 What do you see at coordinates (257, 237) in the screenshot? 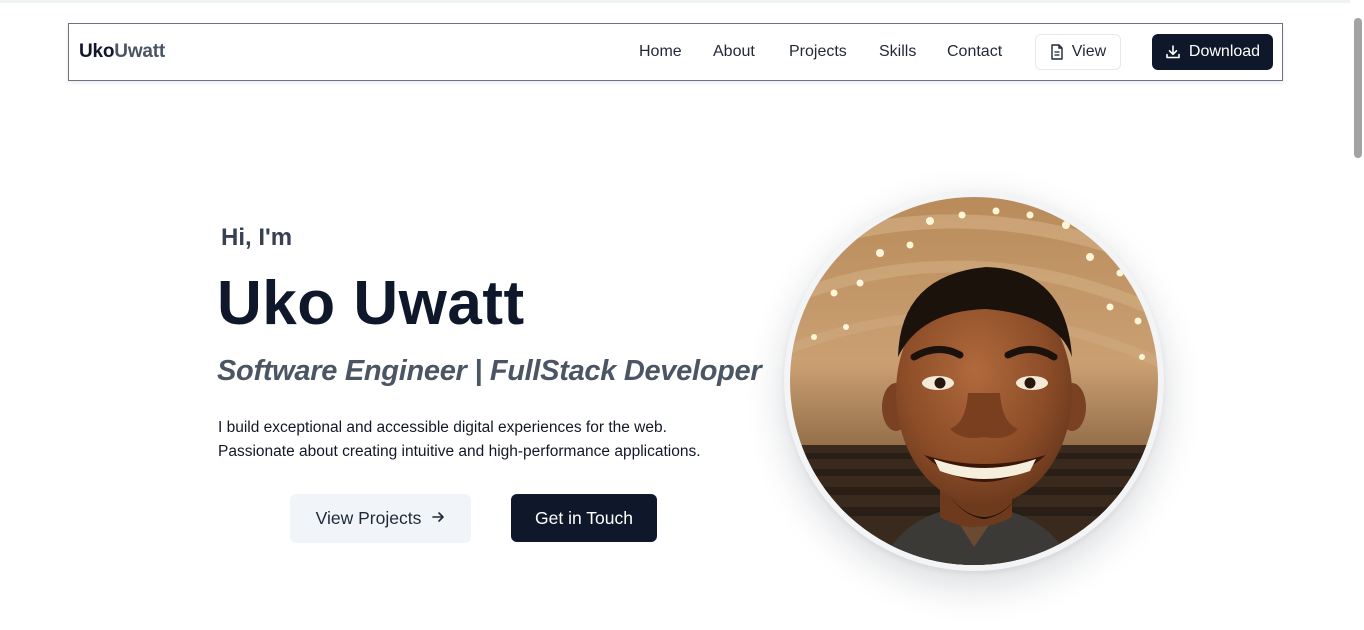
I see `hero-greeting: Hi, I'm` at bounding box center [257, 237].